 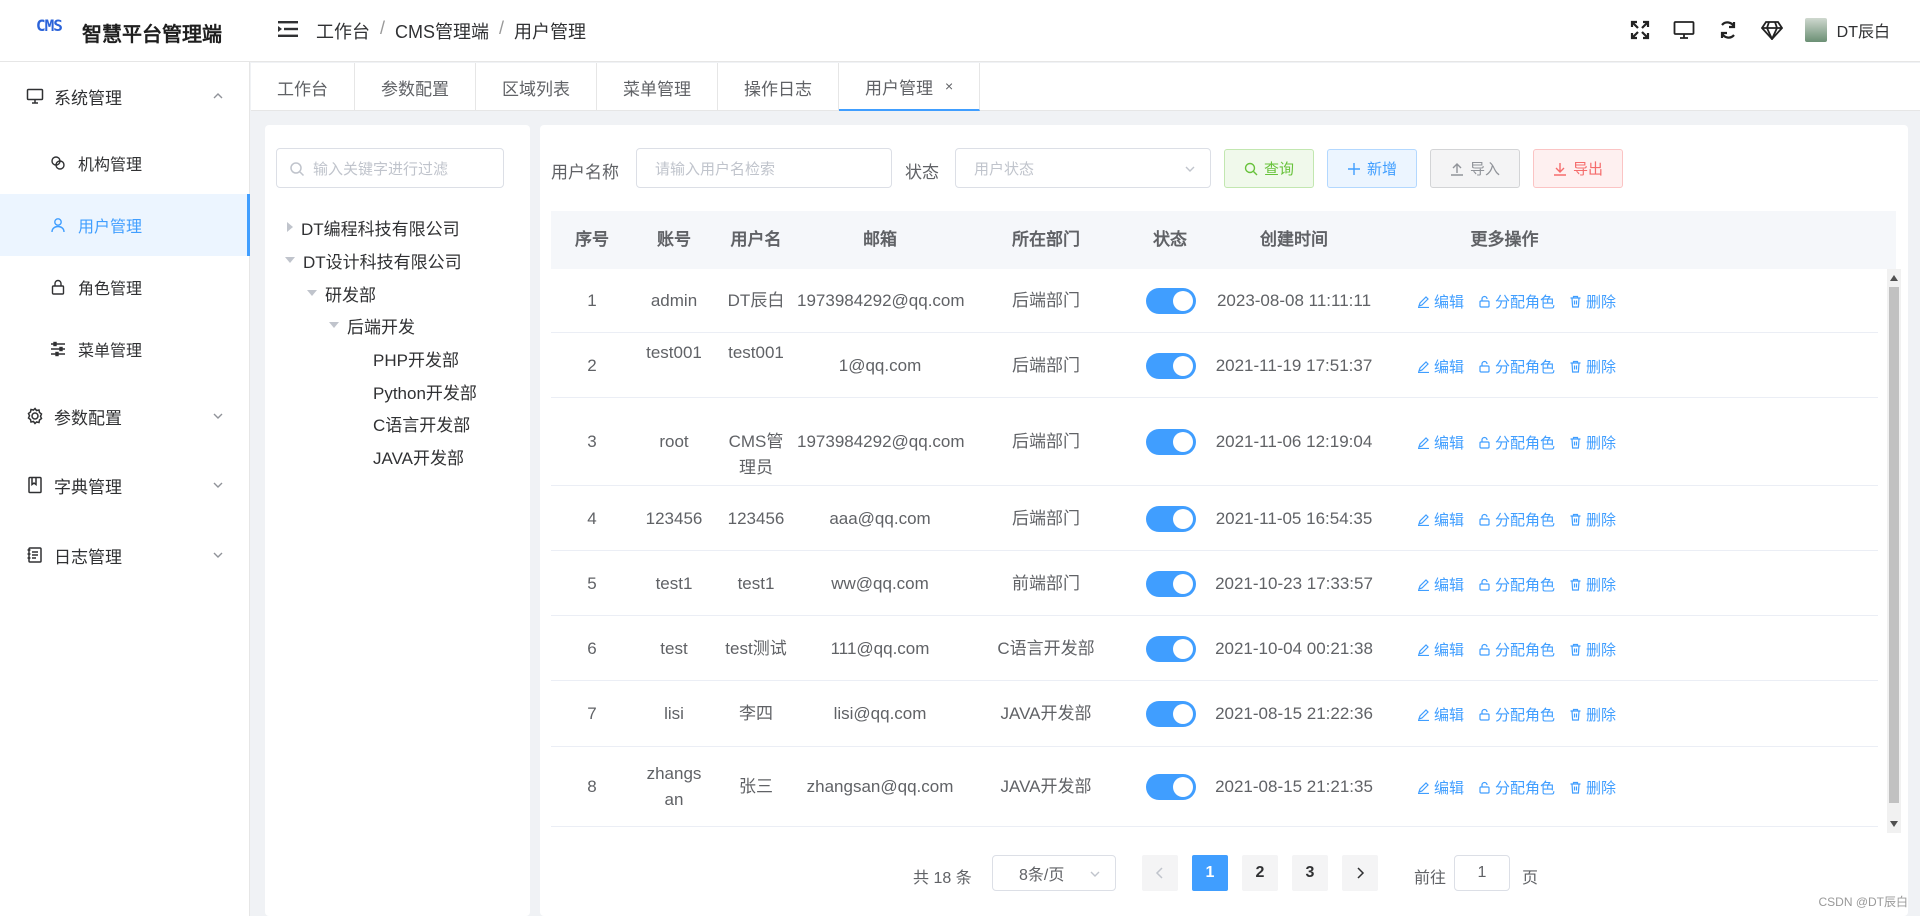 What do you see at coordinates (674, 441) in the screenshot?
I see `cell-account: root` at bounding box center [674, 441].